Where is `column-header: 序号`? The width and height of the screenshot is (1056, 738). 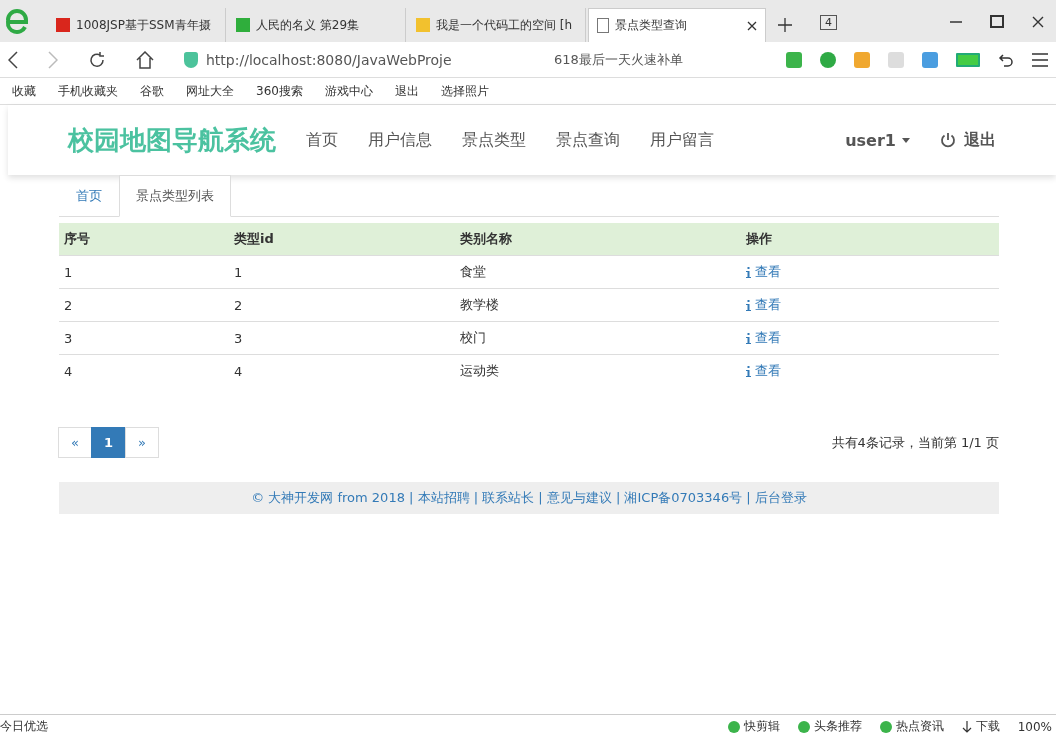
column-header: 序号 is located at coordinates (144, 239).